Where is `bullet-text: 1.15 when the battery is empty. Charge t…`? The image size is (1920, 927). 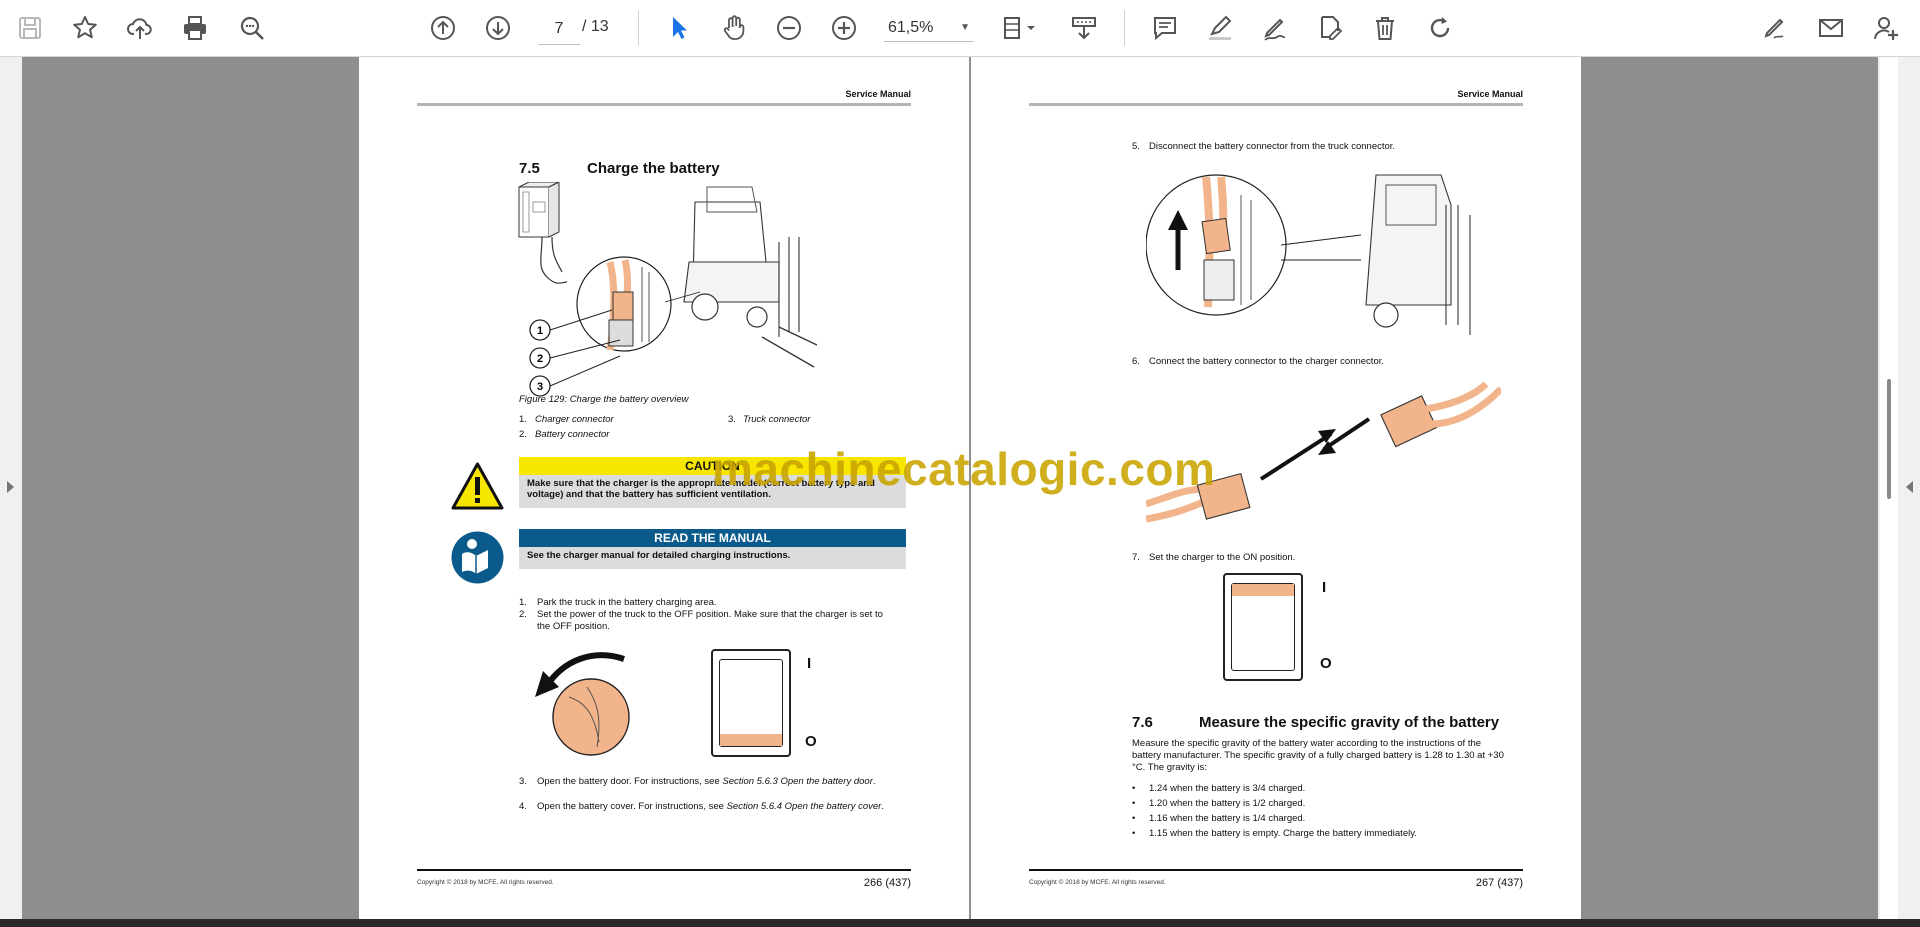 bullet-text: 1.15 when the battery is empty. Charge t… is located at coordinates (1283, 833).